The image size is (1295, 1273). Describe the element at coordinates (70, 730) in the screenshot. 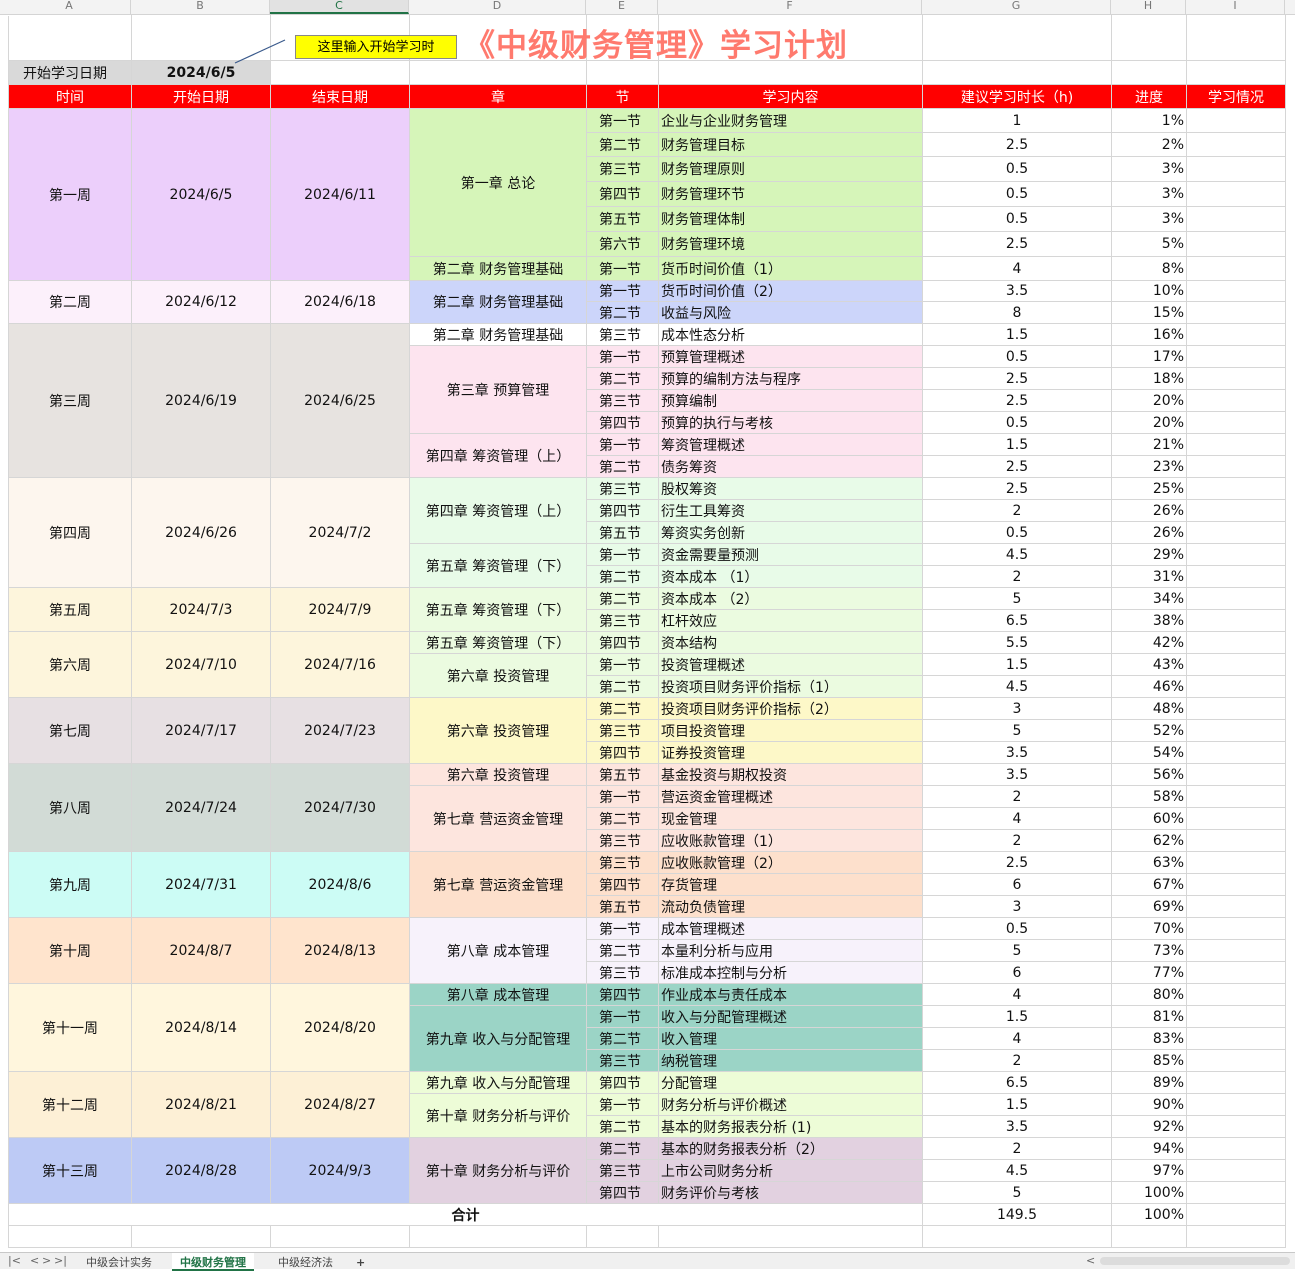

I see `week-name-cell: 第七周` at that location.